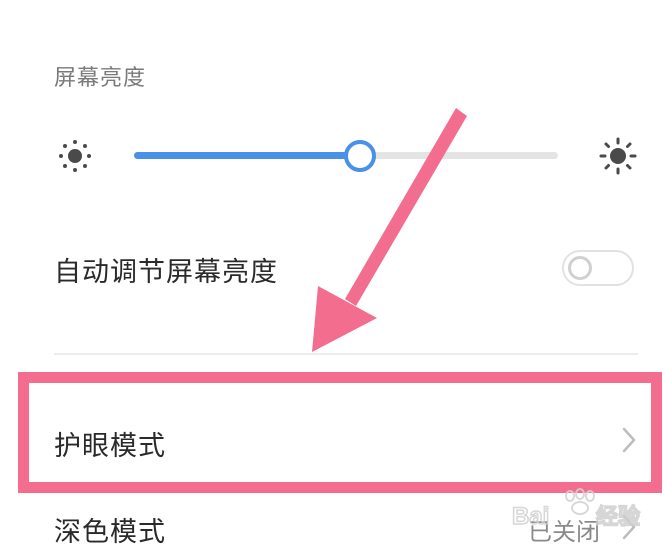 The image size is (666, 554). Describe the element at coordinates (100, 78) in the screenshot. I see `brightness-section-label: 屏幕亮度` at that location.